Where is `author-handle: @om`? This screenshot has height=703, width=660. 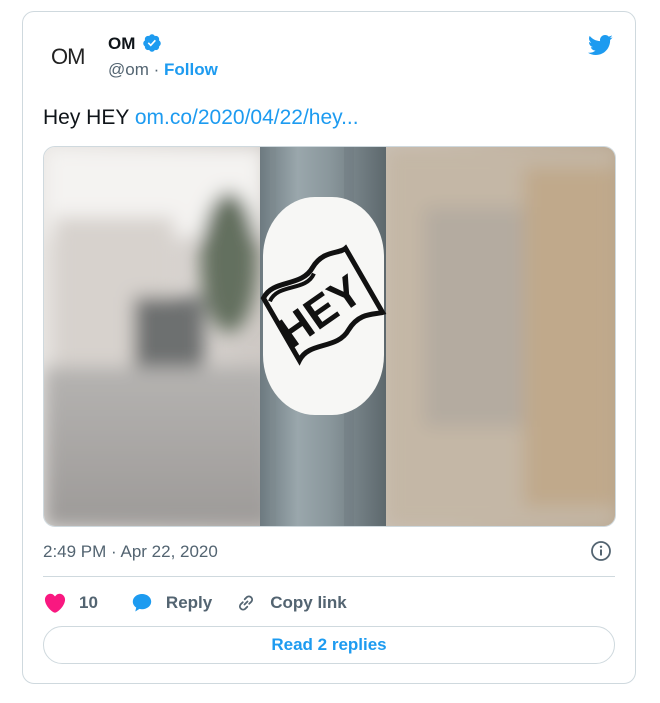 author-handle: @om is located at coordinates (128, 69).